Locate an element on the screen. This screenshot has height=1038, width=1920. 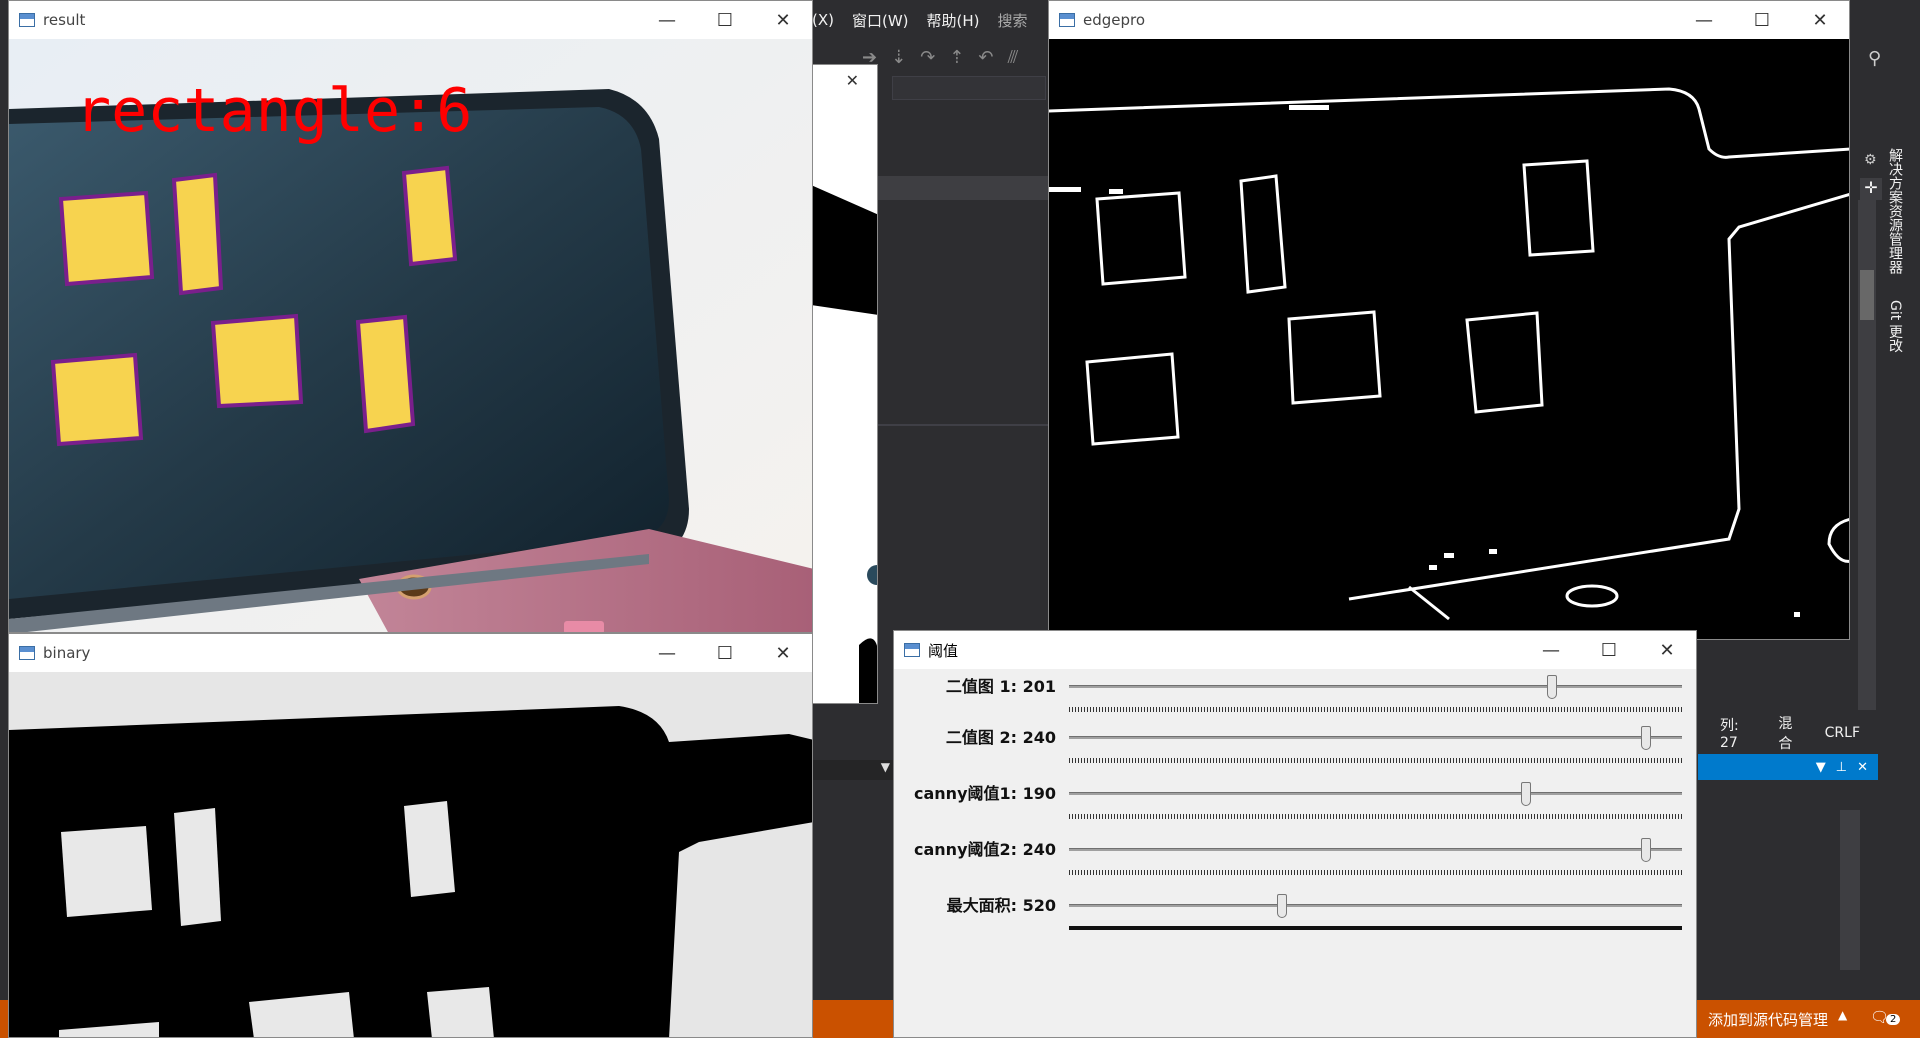
background-window: ✕ is located at coordinates (844, 384).